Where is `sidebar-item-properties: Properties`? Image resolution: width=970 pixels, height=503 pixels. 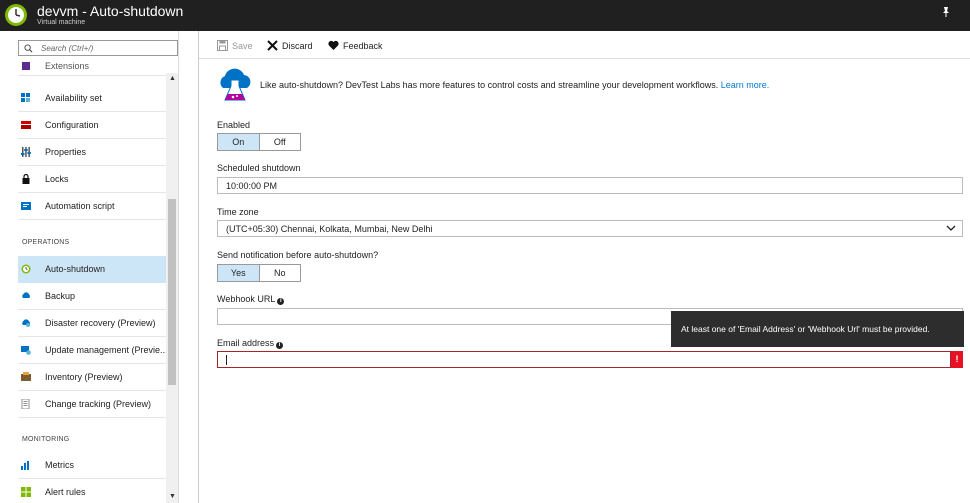 sidebar-item-properties: Properties is located at coordinates (92, 152).